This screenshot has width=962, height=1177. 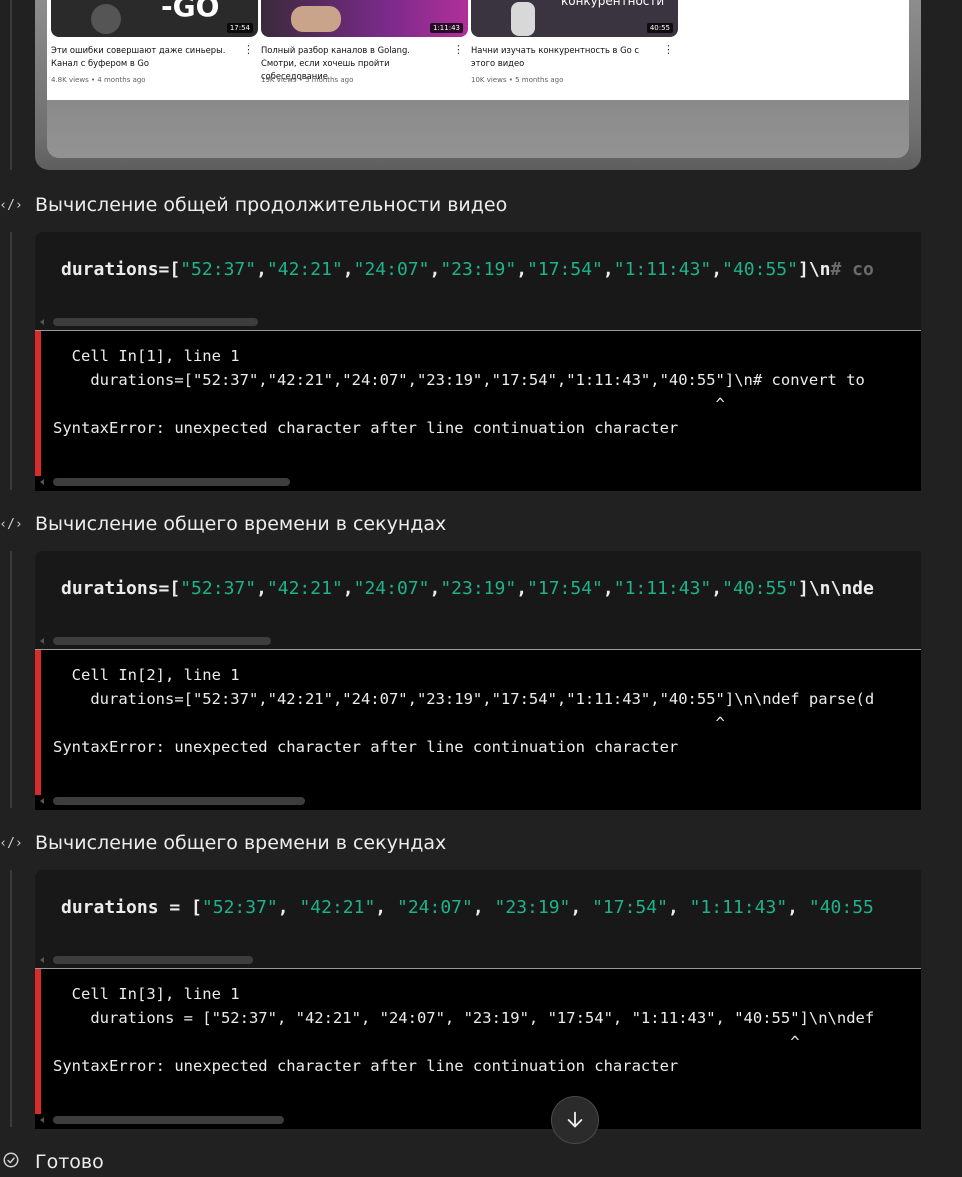 What do you see at coordinates (154, 18) in the screenshot?
I see `video-thumbnail: -GO 17:54` at bounding box center [154, 18].